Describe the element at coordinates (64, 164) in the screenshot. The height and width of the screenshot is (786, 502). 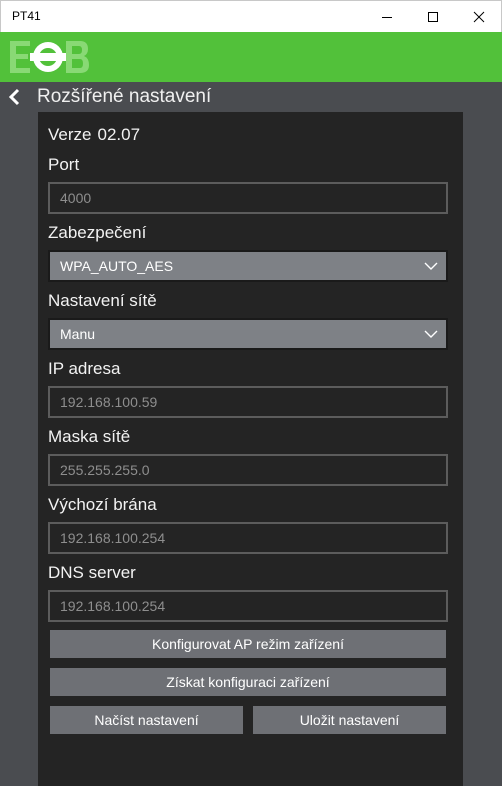
I see `port-label: Port` at that location.